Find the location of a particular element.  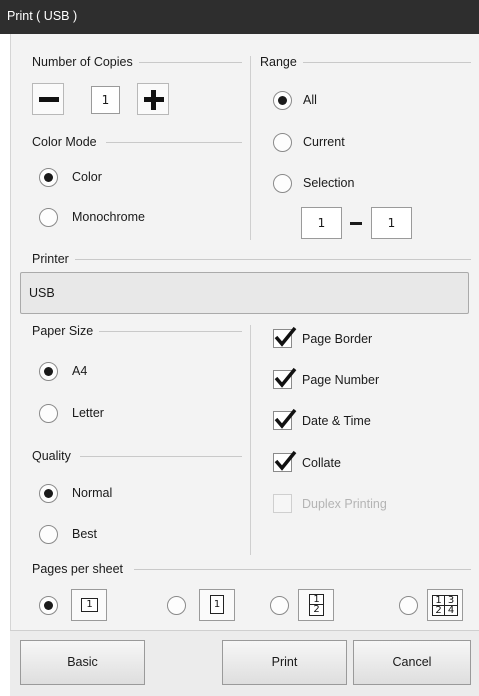

color-mode-rule is located at coordinates (174, 142).